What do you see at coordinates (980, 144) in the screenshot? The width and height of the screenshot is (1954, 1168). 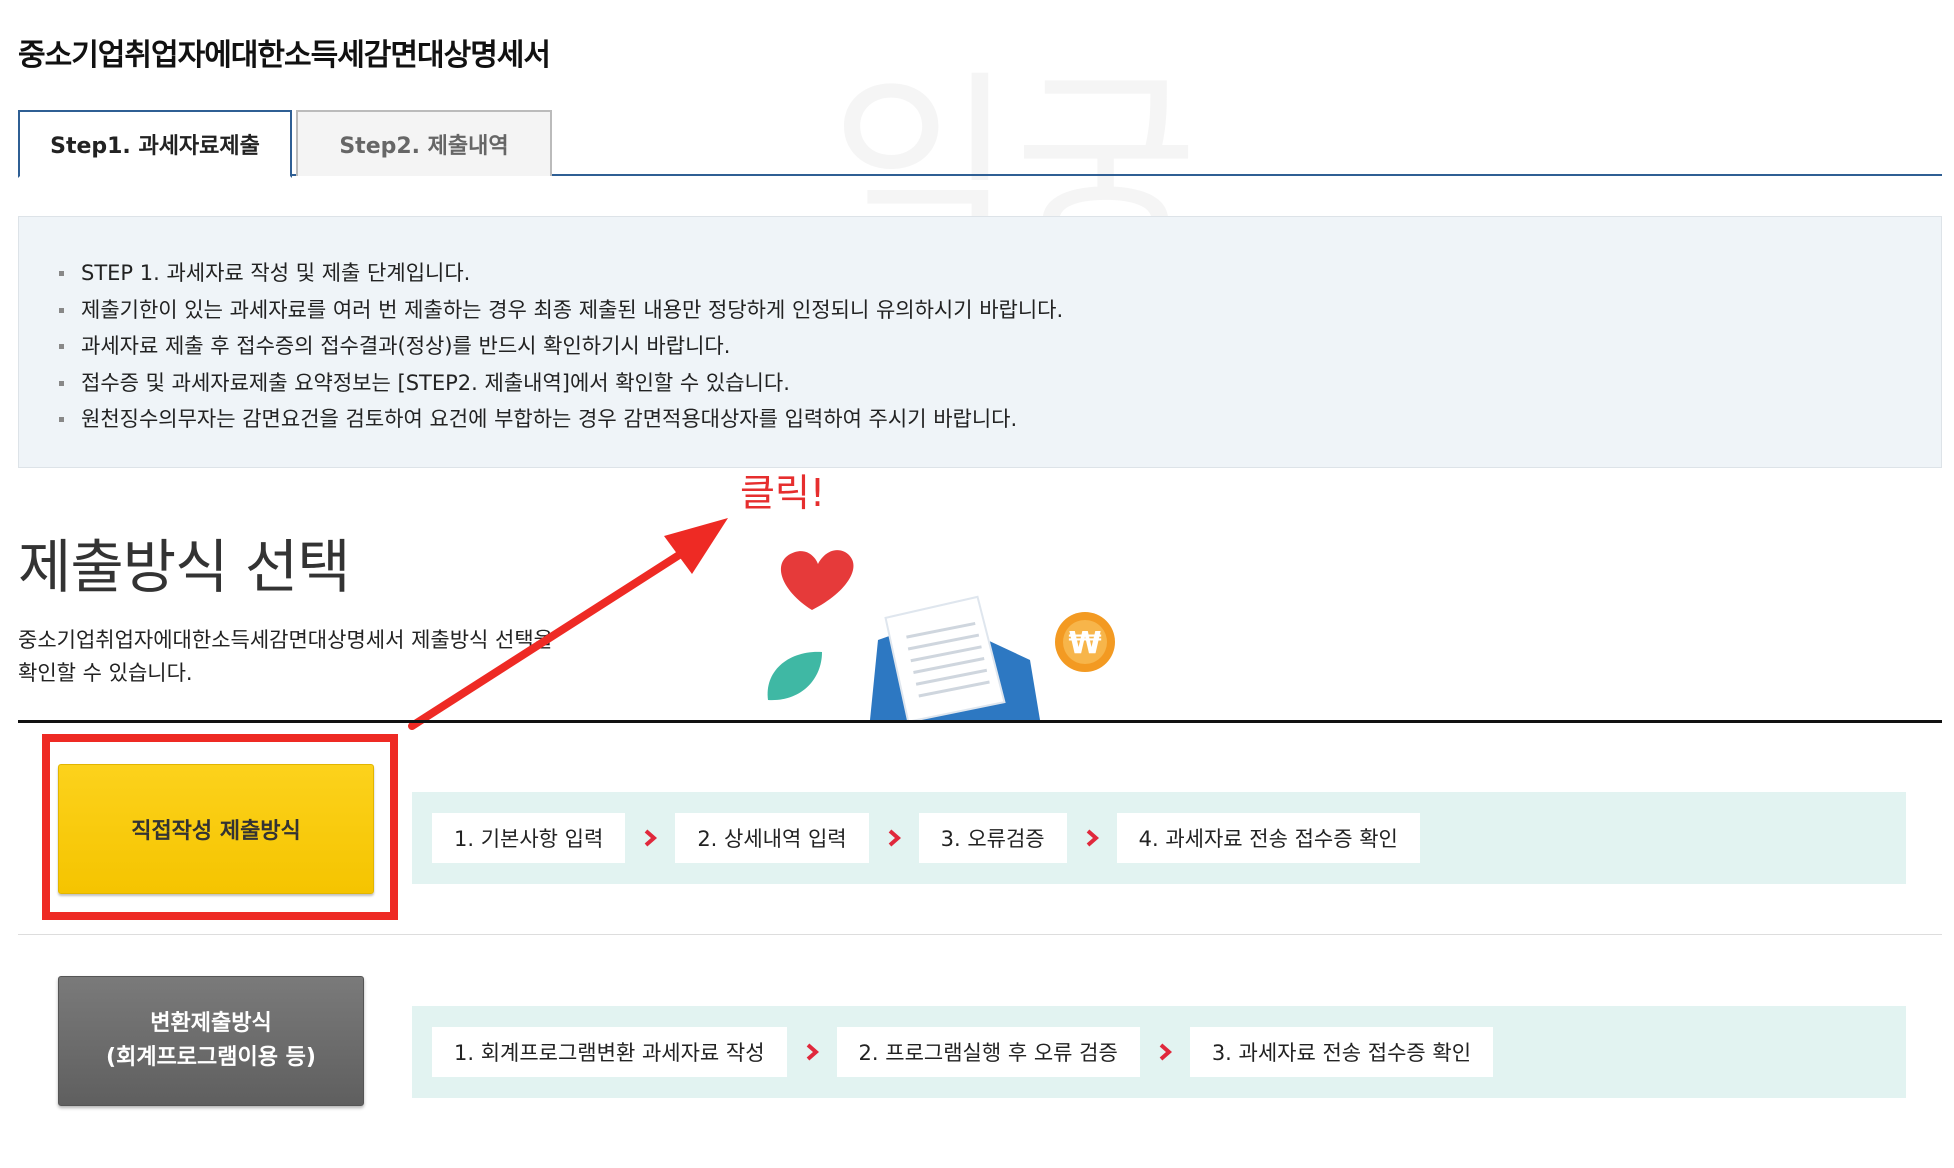 I see `tab-bar: Step1. 과세자료제출 Step2. 제출내역` at bounding box center [980, 144].